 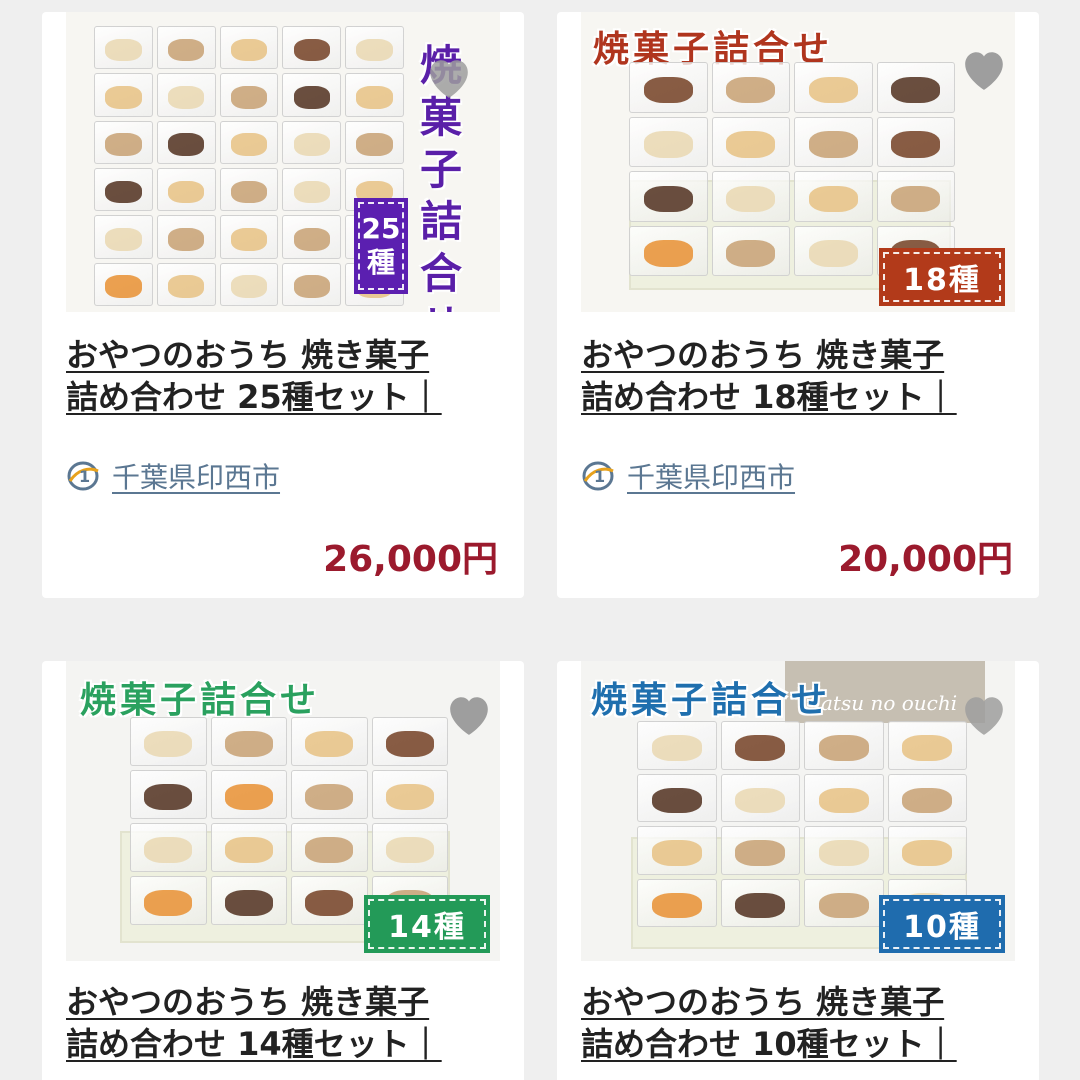 What do you see at coordinates (798, 162) in the screenshot?
I see `product-image: 焼菓子詰合せ 18種` at bounding box center [798, 162].